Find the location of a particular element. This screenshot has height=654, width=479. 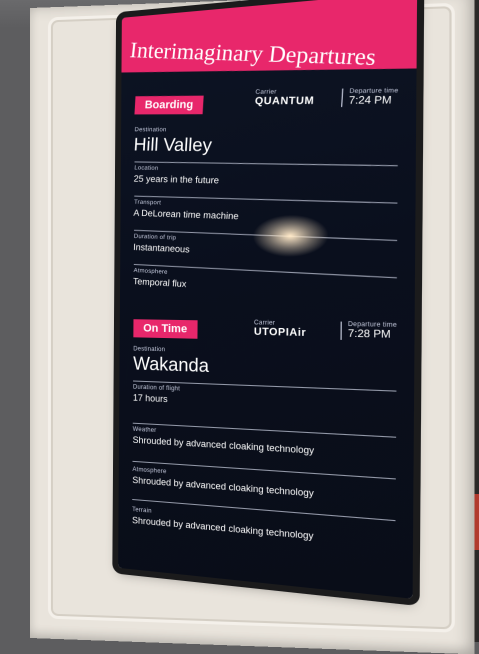

departure-time: 7:24 PM is located at coordinates (370, 100).